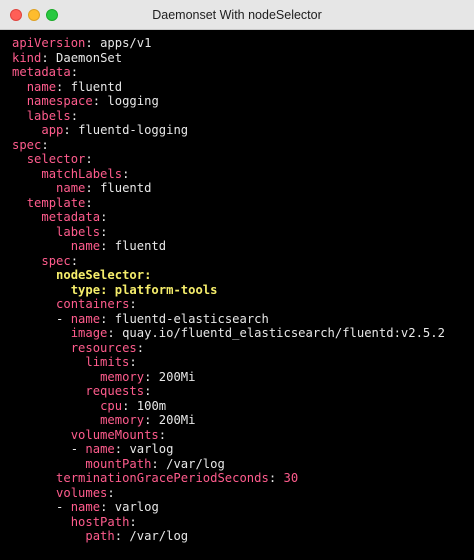 The height and width of the screenshot is (560, 474). What do you see at coordinates (228, 261) in the screenshot?
I see `code-line: spec:` at bounding box center [228, 261].